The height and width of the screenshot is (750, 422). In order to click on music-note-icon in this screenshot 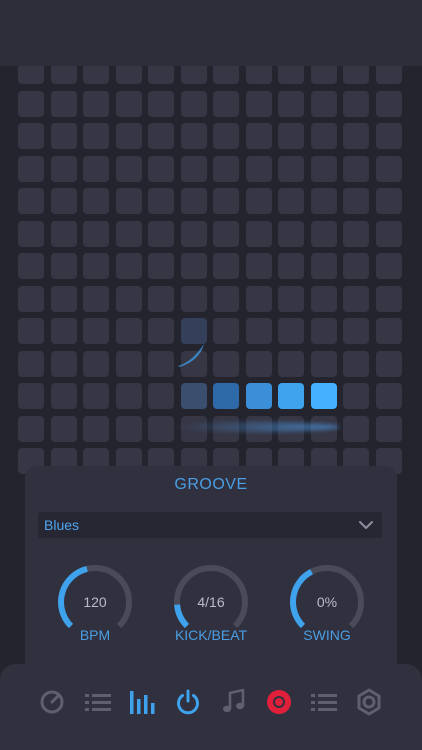, I will do `click(234, 702)`.